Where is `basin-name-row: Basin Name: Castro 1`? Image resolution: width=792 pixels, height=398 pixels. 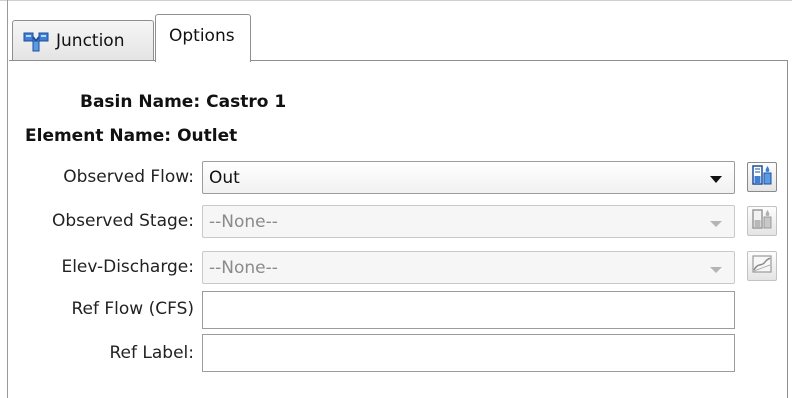
basin-name-row: Basin Name: Castro 1 is located at coordinates (183, 102).